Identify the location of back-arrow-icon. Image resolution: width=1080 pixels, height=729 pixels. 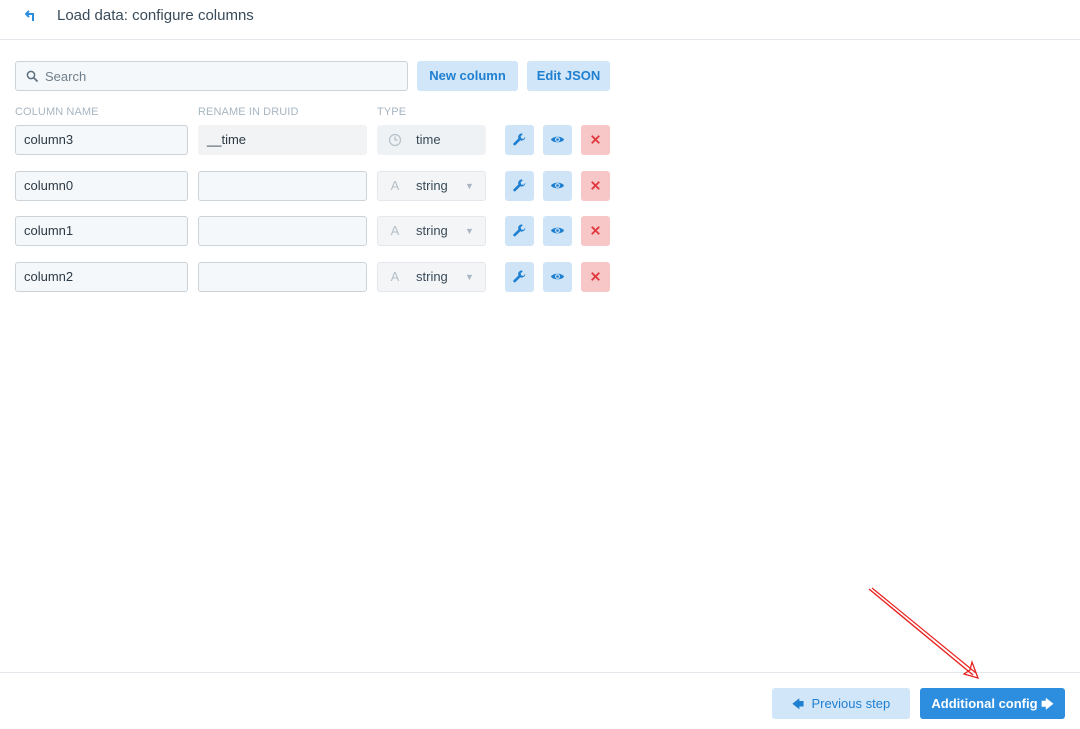
(33, 16).